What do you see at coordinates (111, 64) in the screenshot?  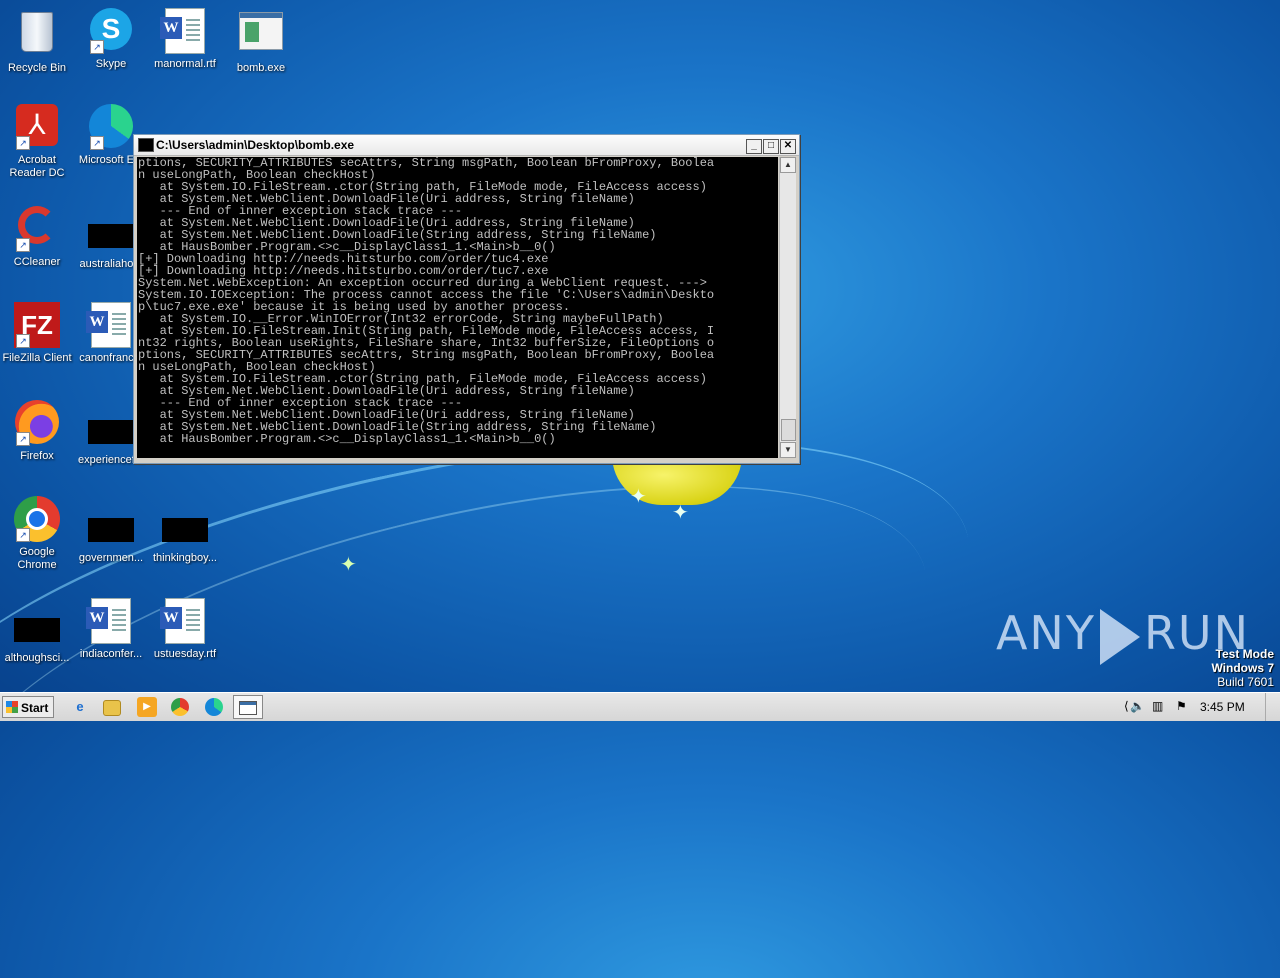 I see `icon-label: Skype` at bounding box center [111, 64].